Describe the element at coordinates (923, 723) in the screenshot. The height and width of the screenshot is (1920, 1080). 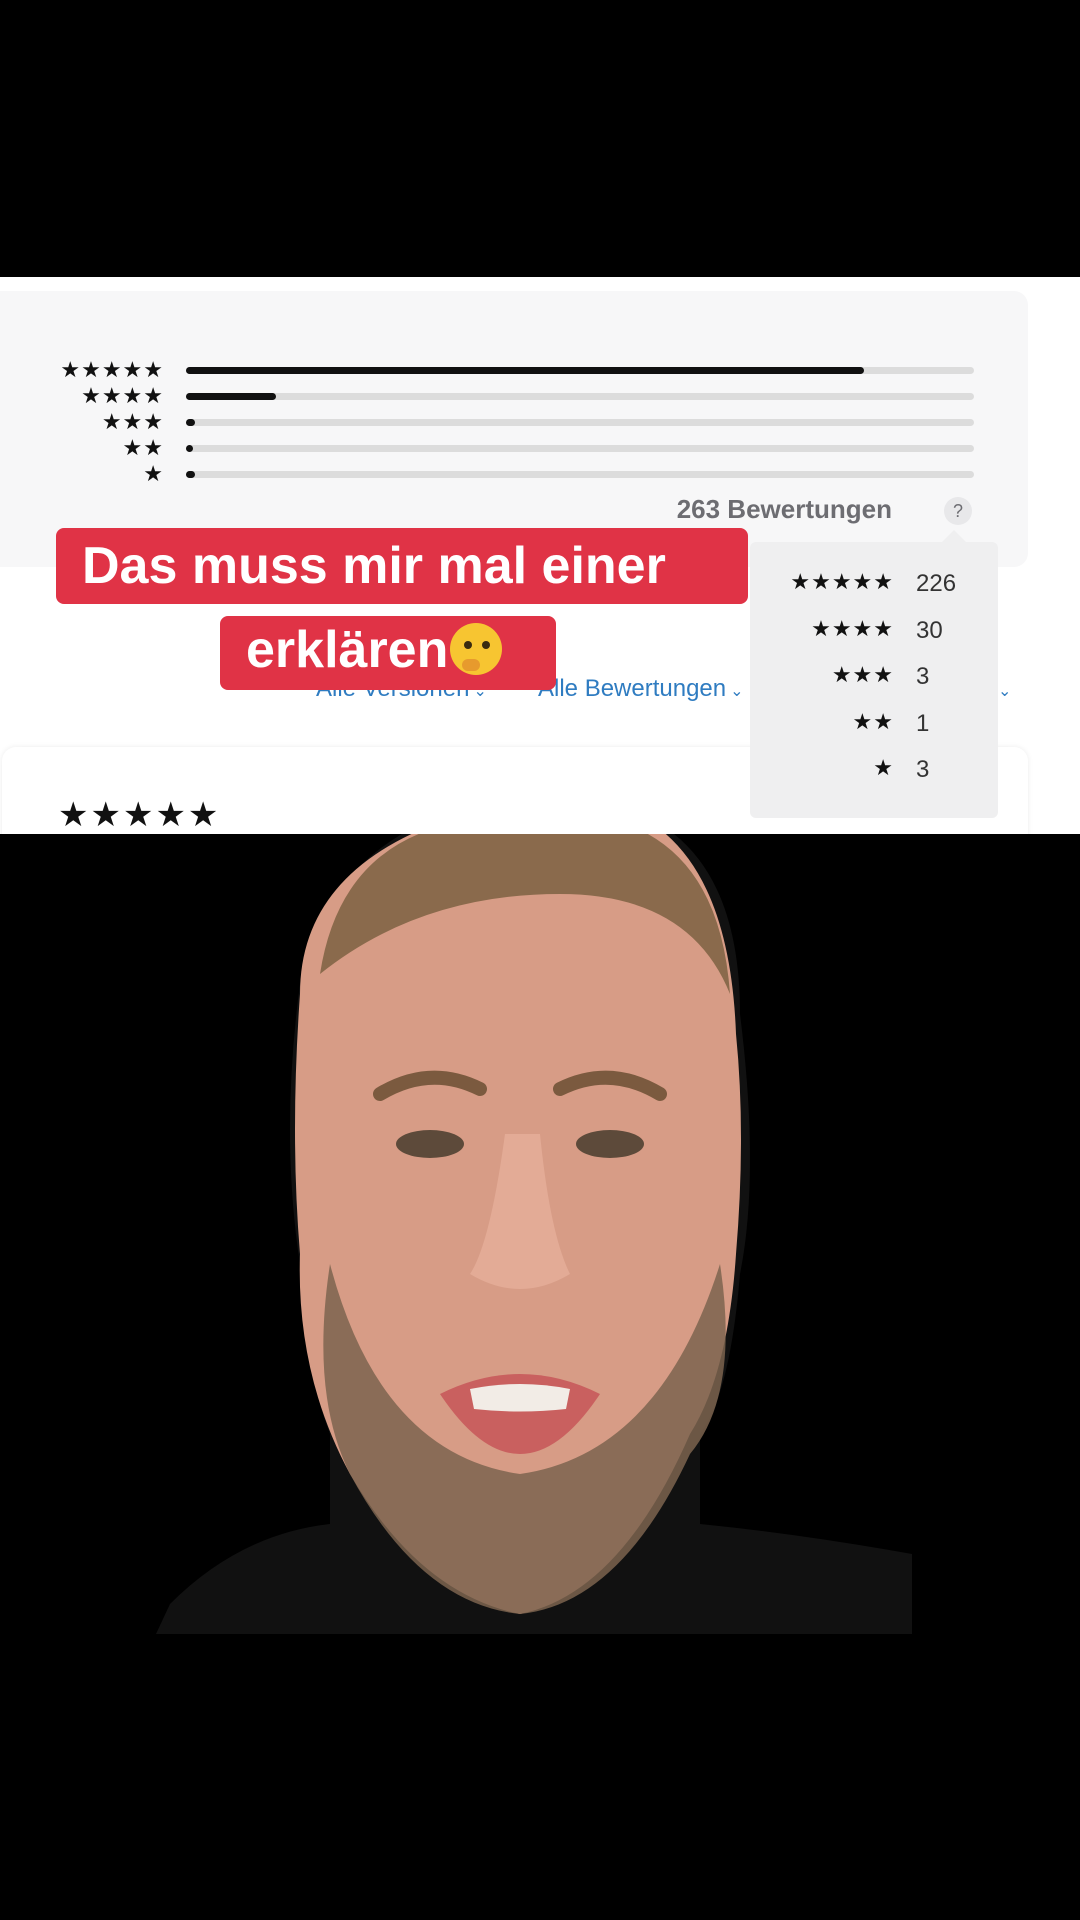
I see `popover-row-count: 1` at that location.